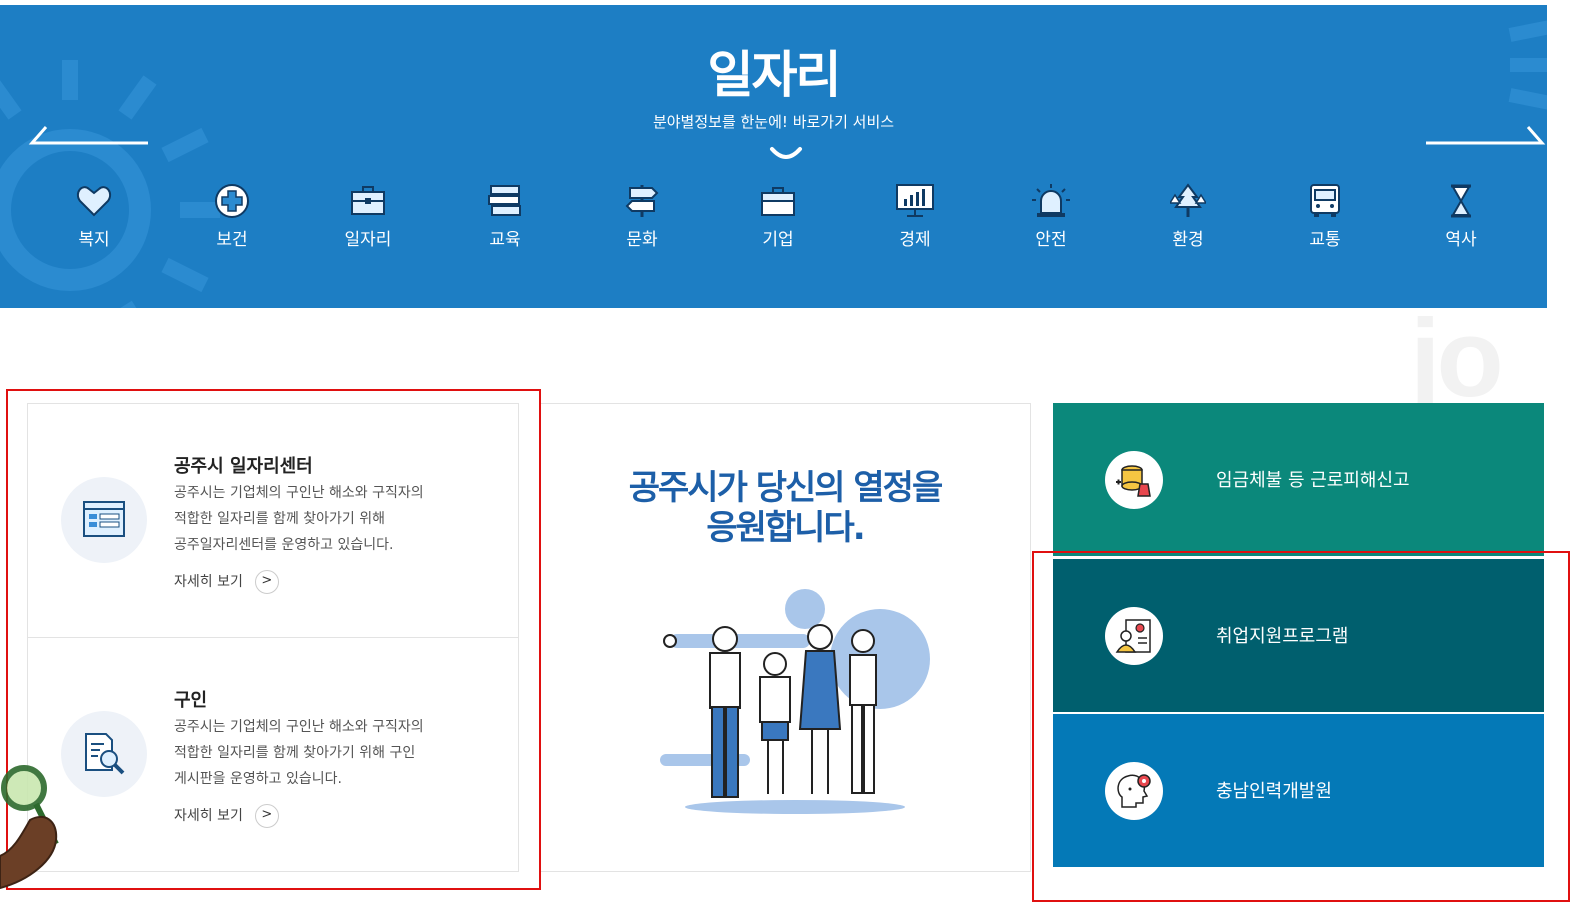 The width and height of the screenshot is (1582, 911). I want to click on page-title: 일자리, so click(774, 75).